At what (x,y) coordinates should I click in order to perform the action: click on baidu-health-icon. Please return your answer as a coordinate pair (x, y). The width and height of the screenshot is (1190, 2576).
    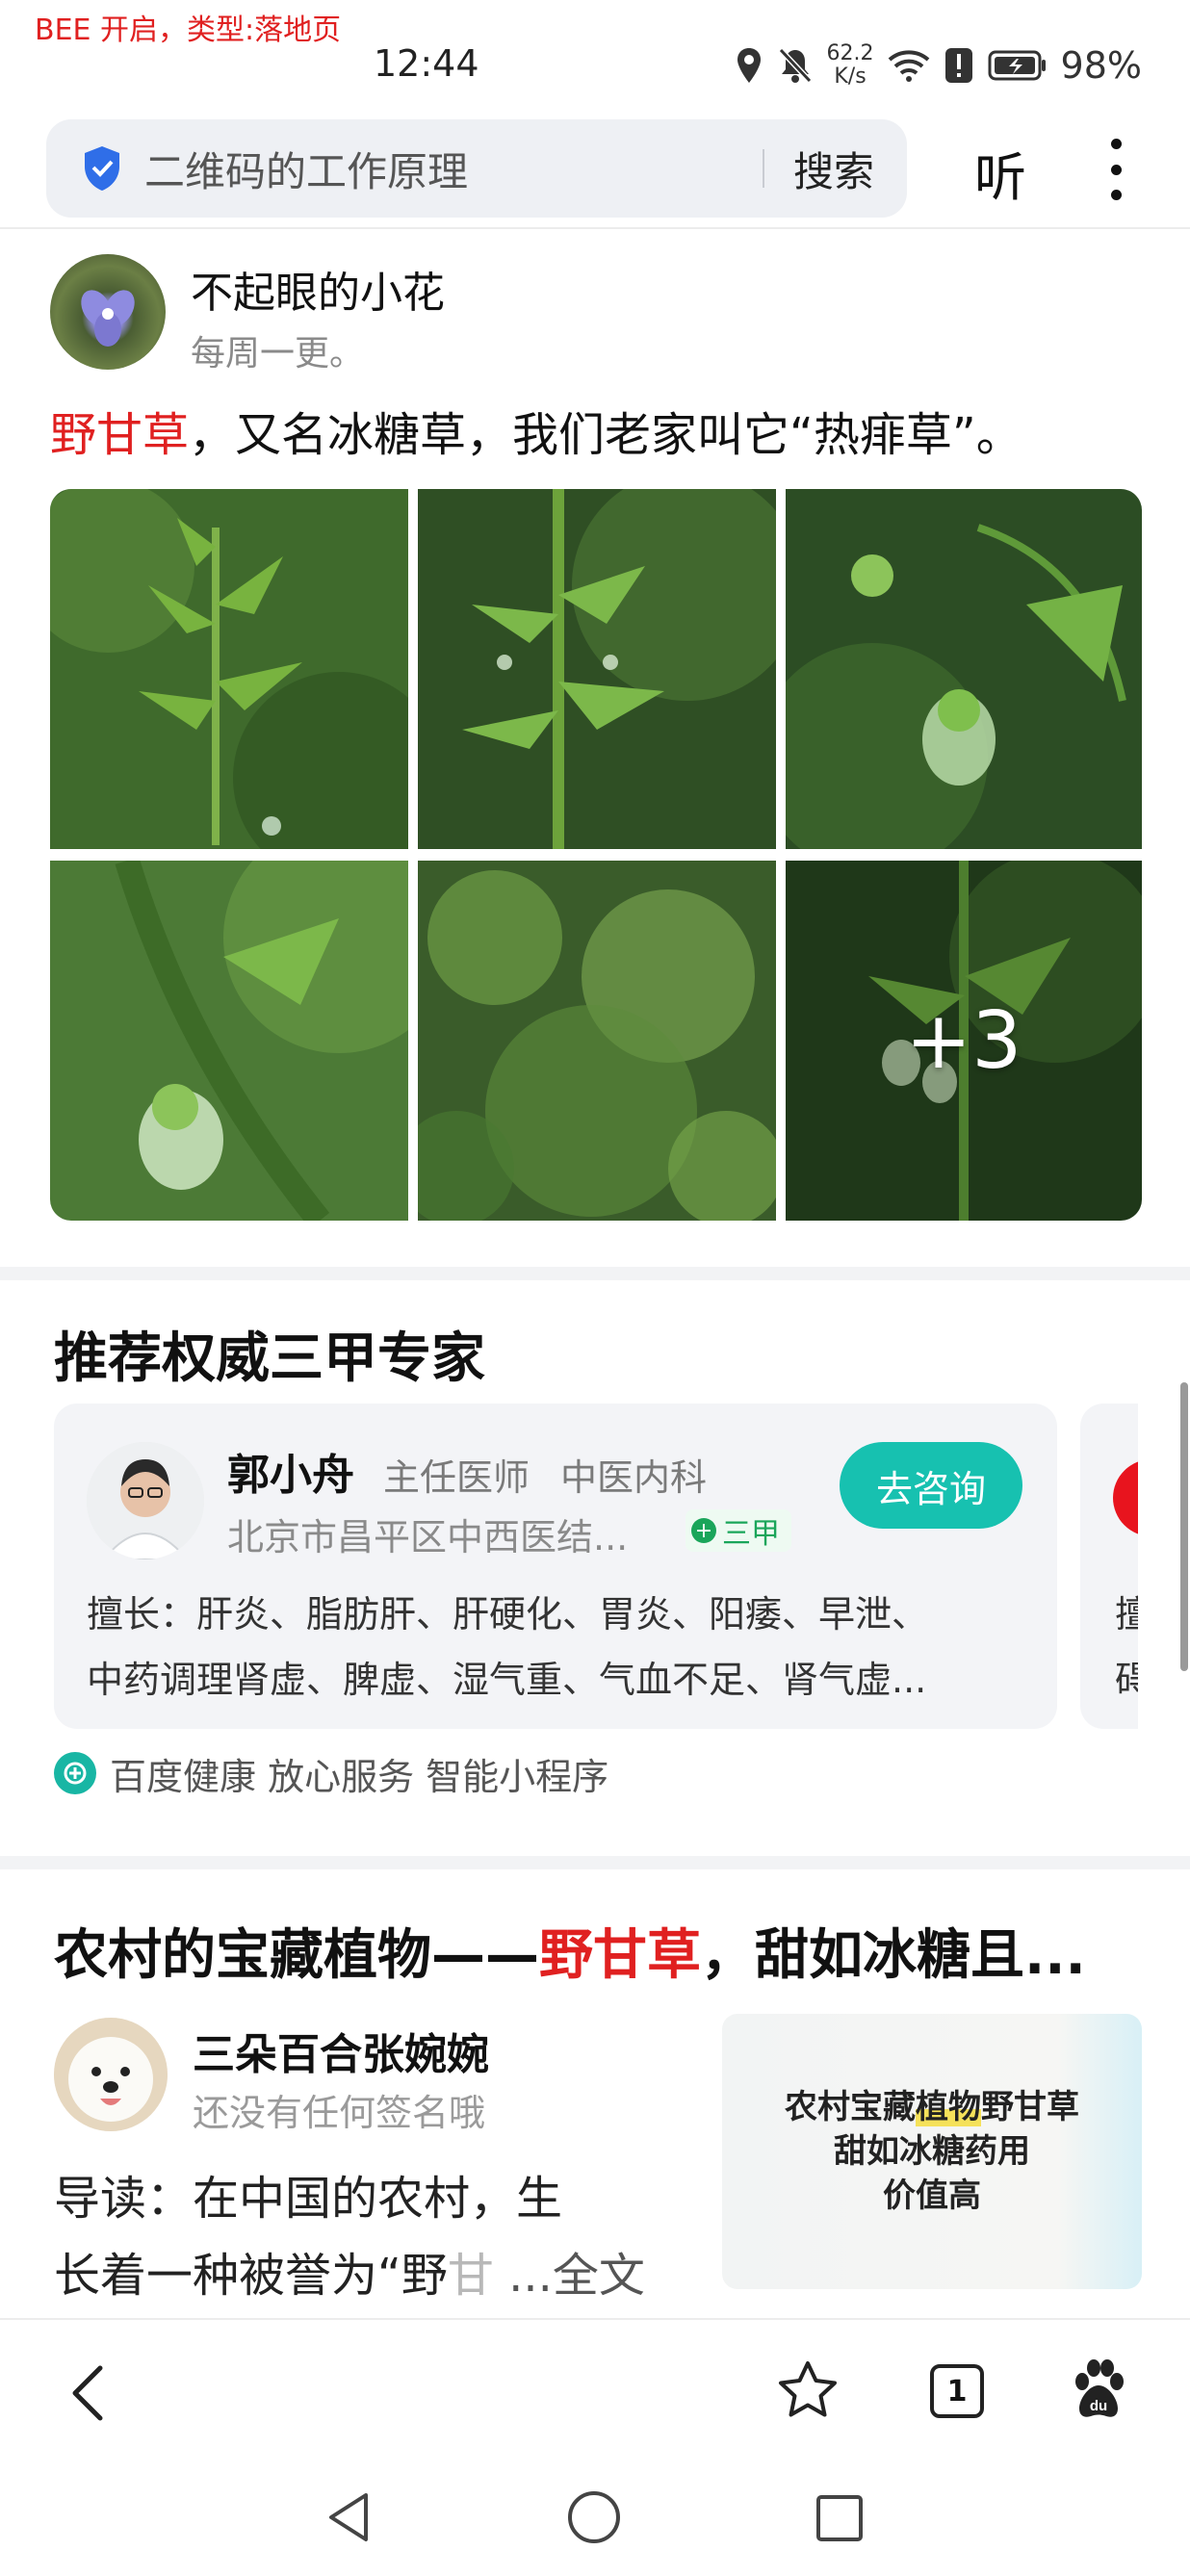
    Looking at the image, I should click on (75, 1773).